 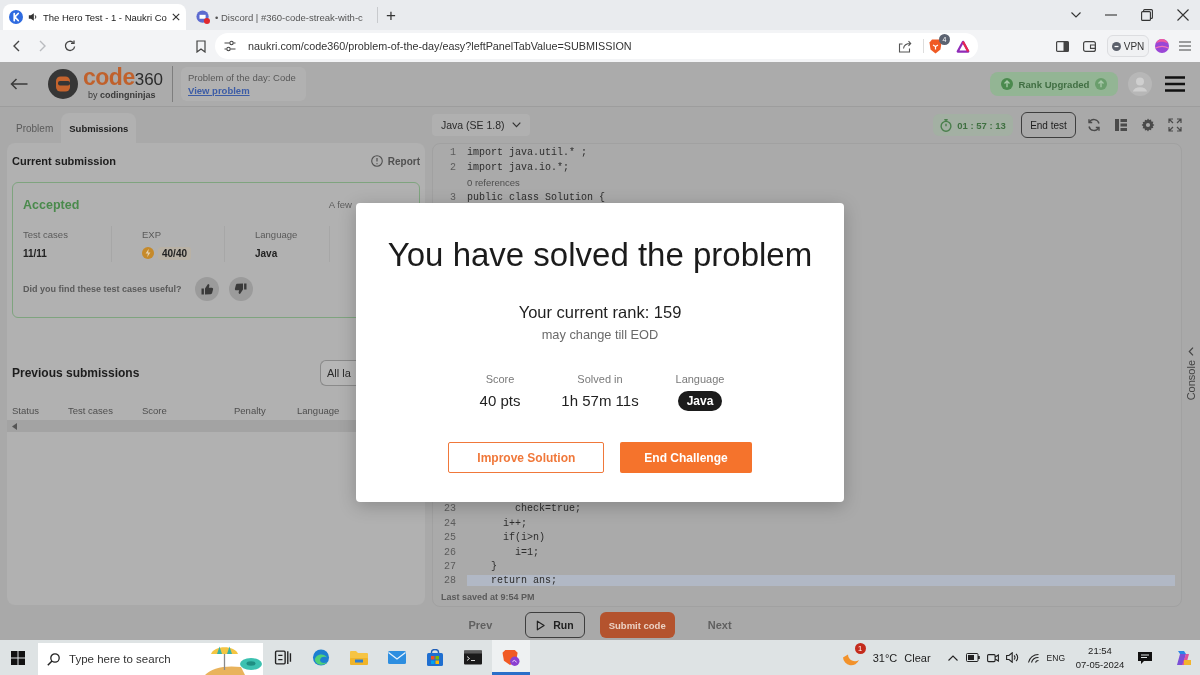 I want to click on bookmark-icon, so click(x=201, y=46).